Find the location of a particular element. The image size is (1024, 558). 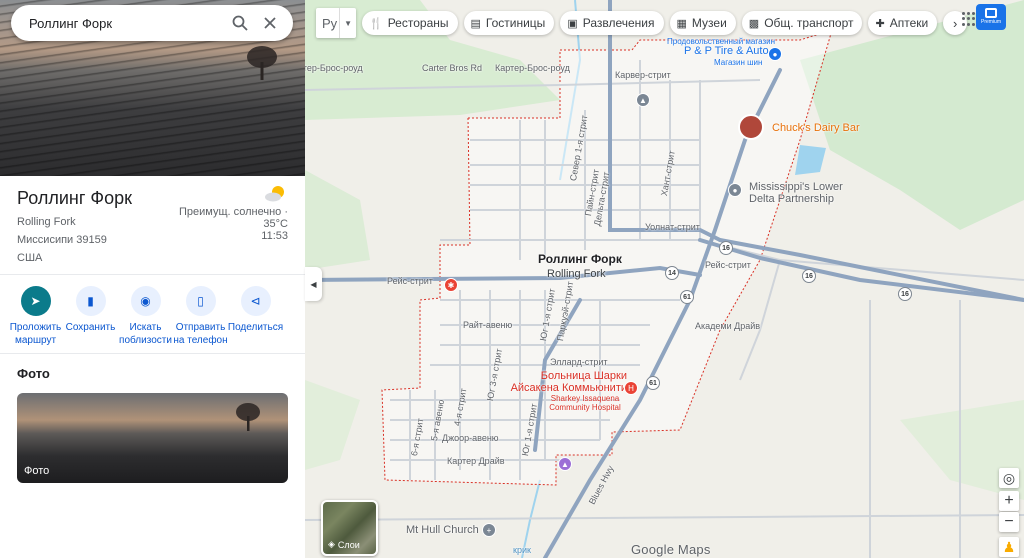

plus-icon: + is located at coordinates (1009, 500).